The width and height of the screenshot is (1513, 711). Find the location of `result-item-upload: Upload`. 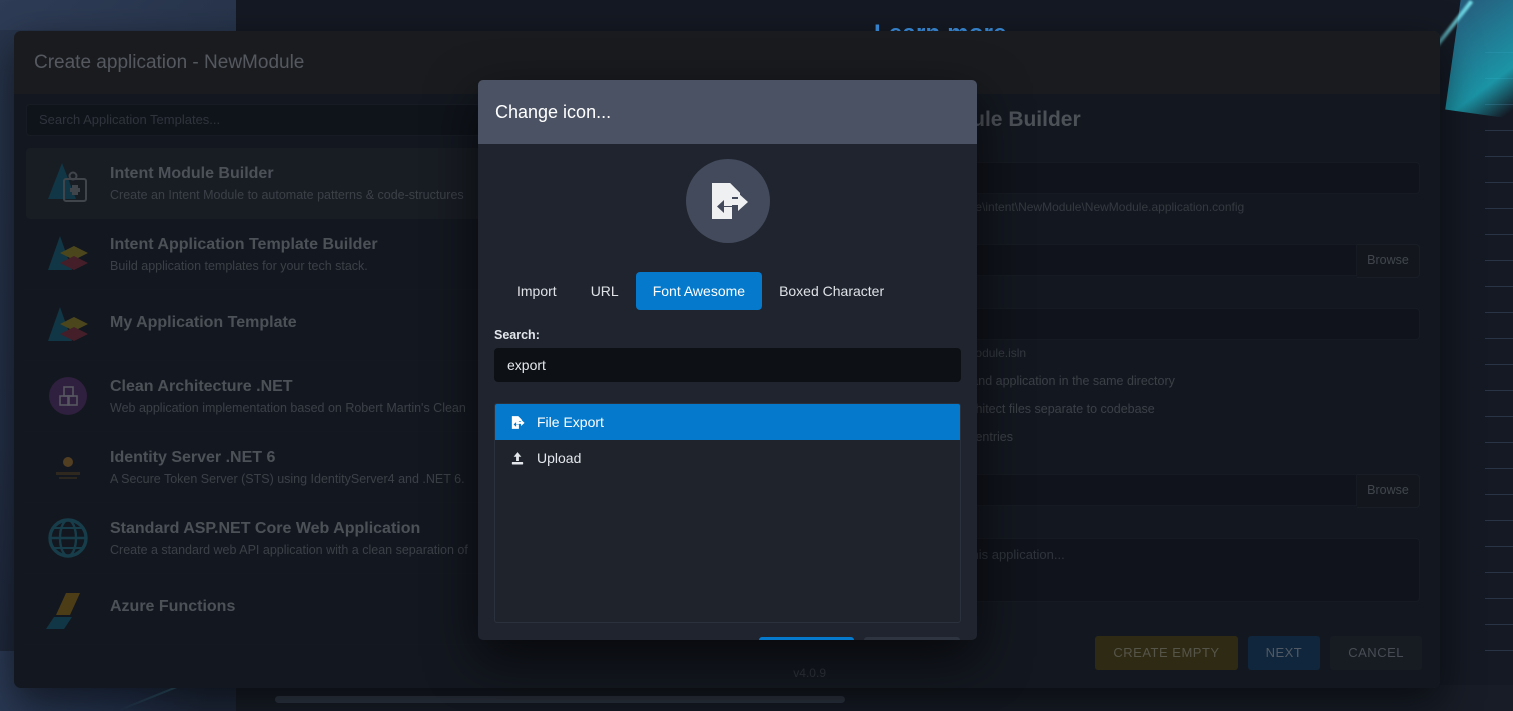

result-item-upload: Upload is located at coordinates (727, 458).